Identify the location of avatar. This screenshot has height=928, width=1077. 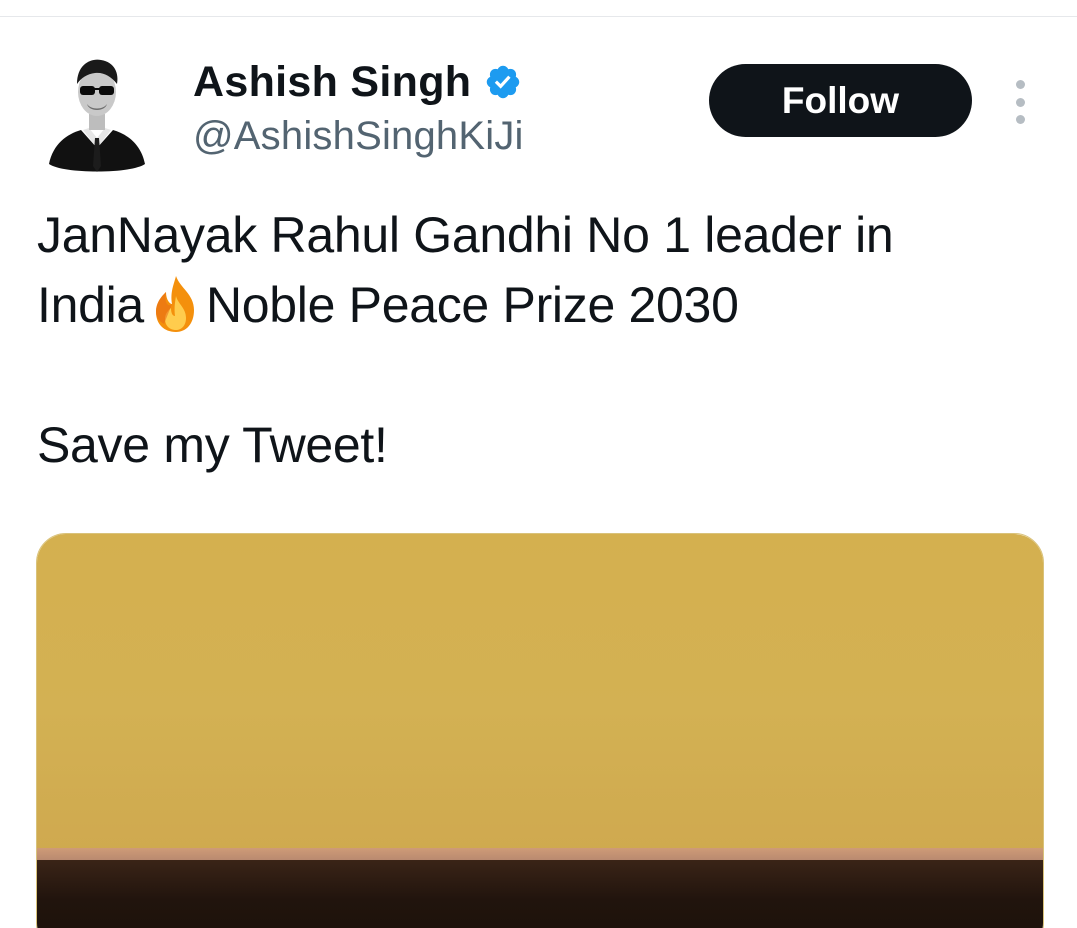
(97, 113).